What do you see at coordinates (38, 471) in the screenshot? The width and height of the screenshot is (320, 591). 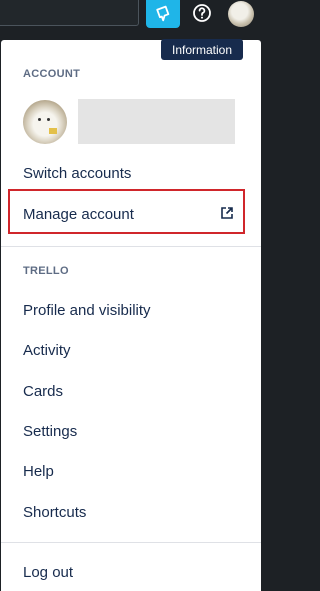 I see `help-item: Help` at bounding box center [38, 471].